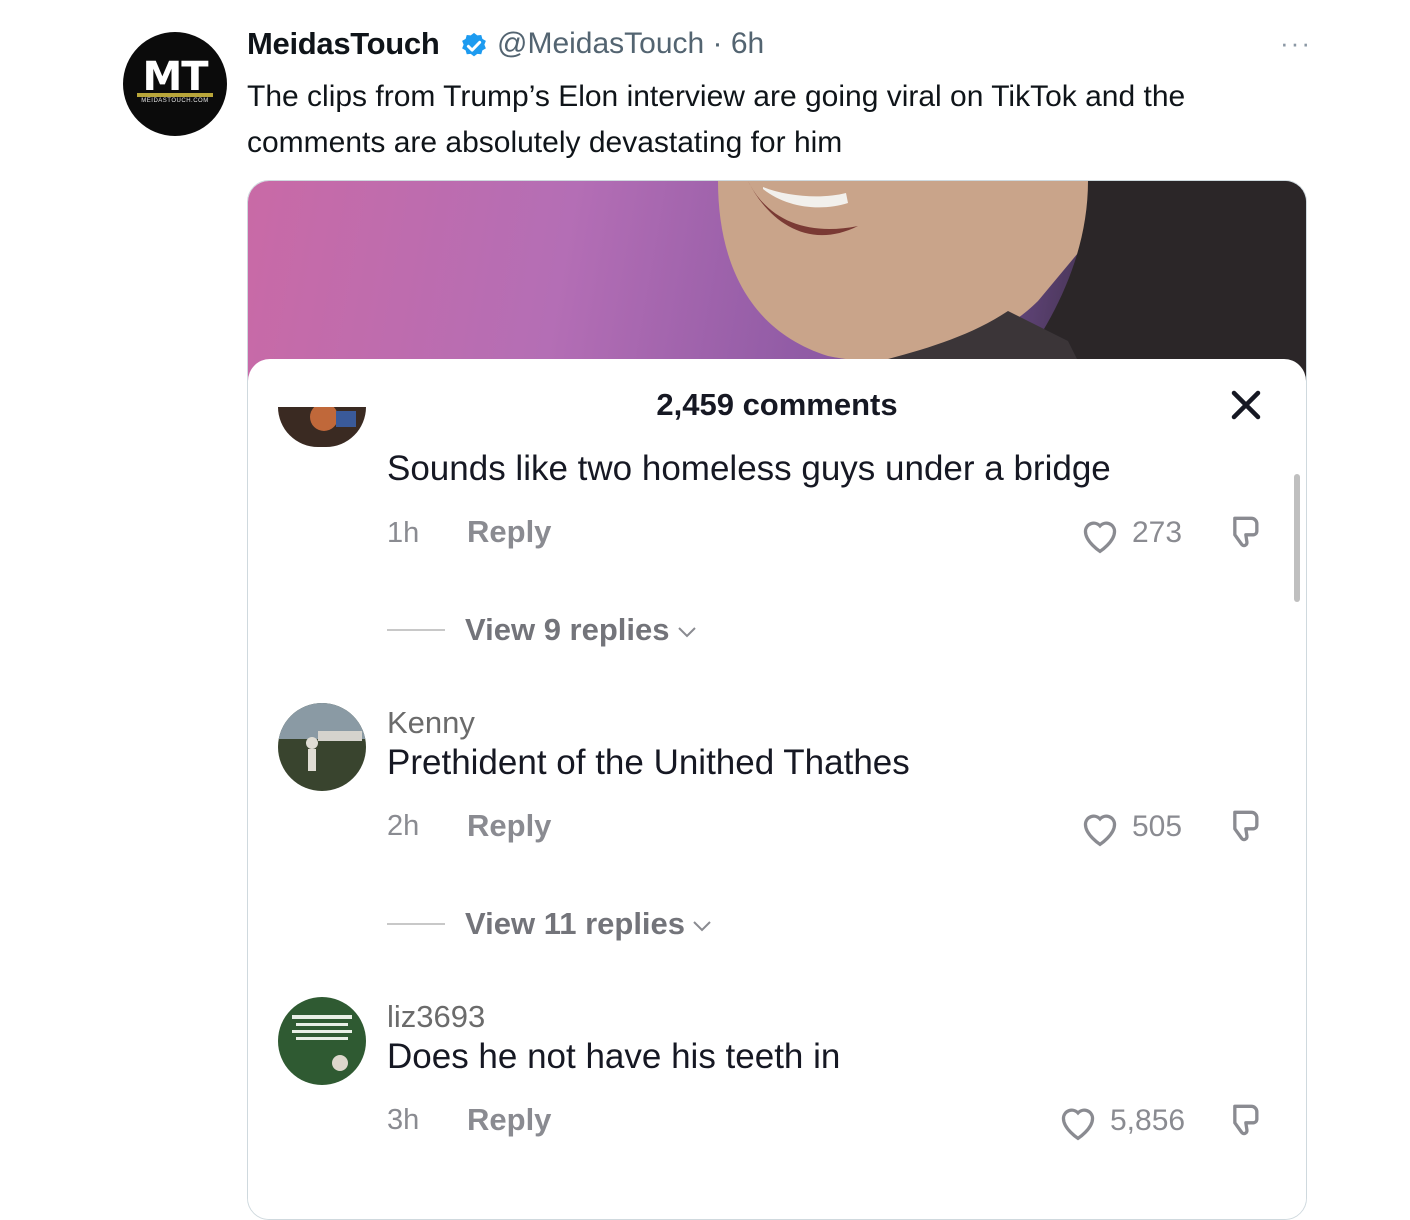  I want to click on more-options-icon: ···, so click(1296, 43).